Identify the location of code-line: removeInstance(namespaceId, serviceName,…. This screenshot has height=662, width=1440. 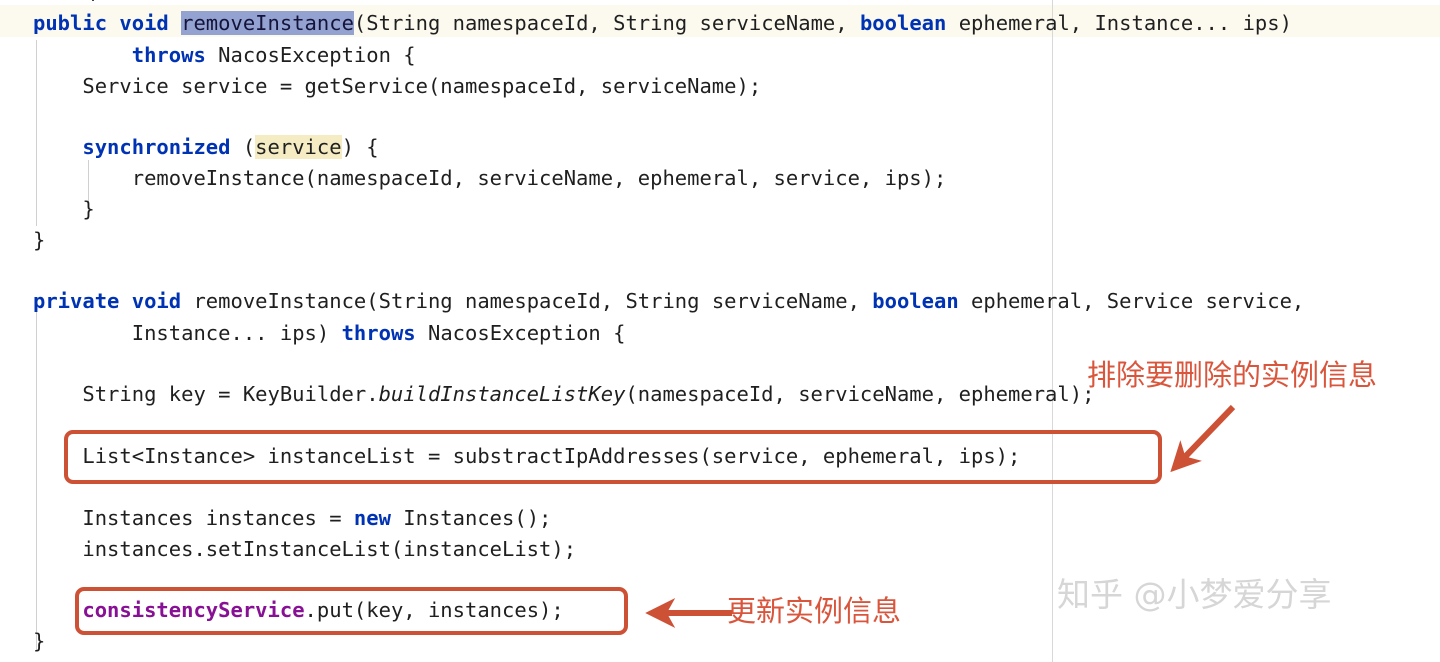
(473, 178).